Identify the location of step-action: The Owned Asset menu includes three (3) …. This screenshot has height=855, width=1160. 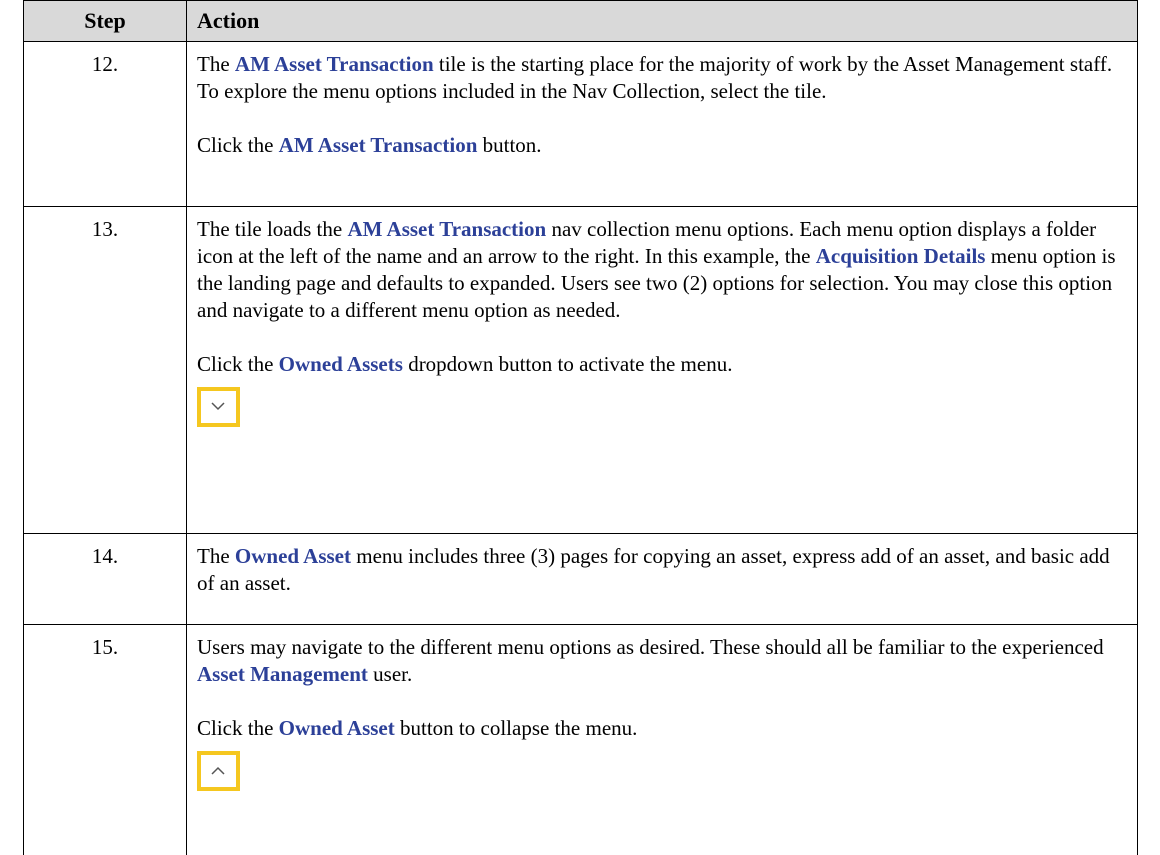
(662, 579).